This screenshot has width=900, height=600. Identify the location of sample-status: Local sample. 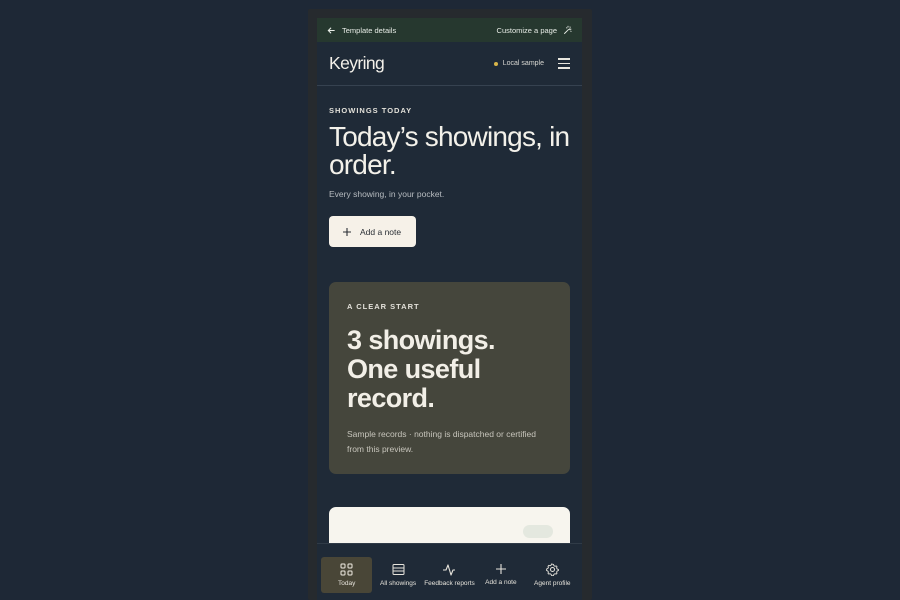
(518, 63).